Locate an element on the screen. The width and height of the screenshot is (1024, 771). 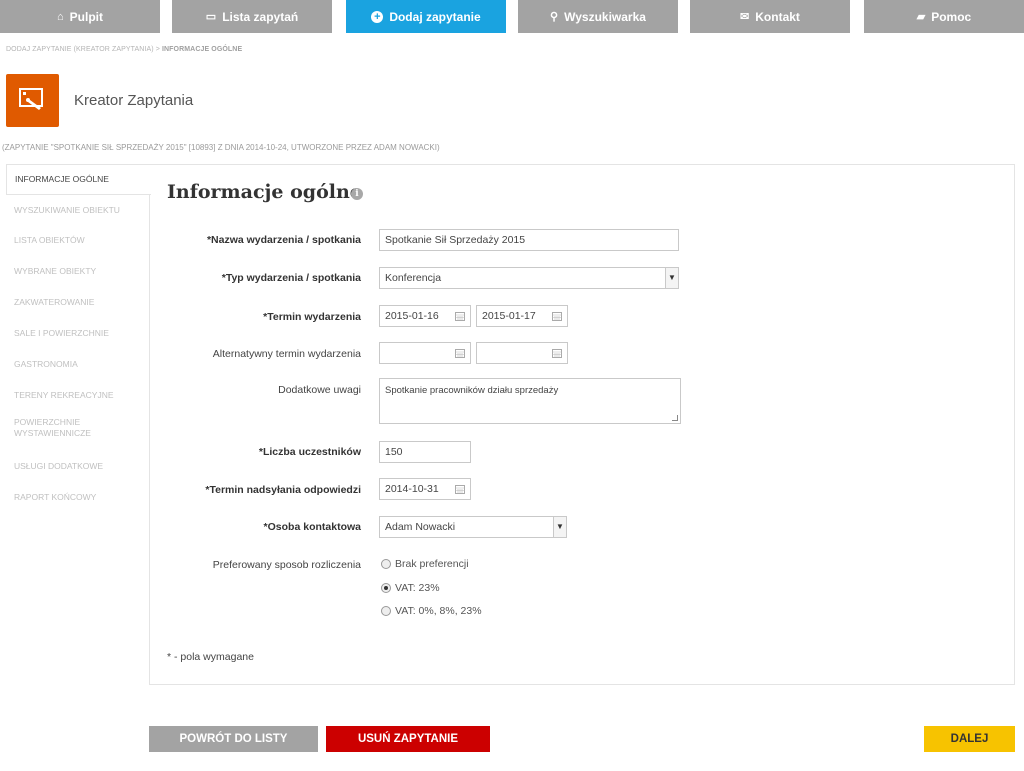
event-type-select: Konferencja ▼ is located at coordinates (529, 278).